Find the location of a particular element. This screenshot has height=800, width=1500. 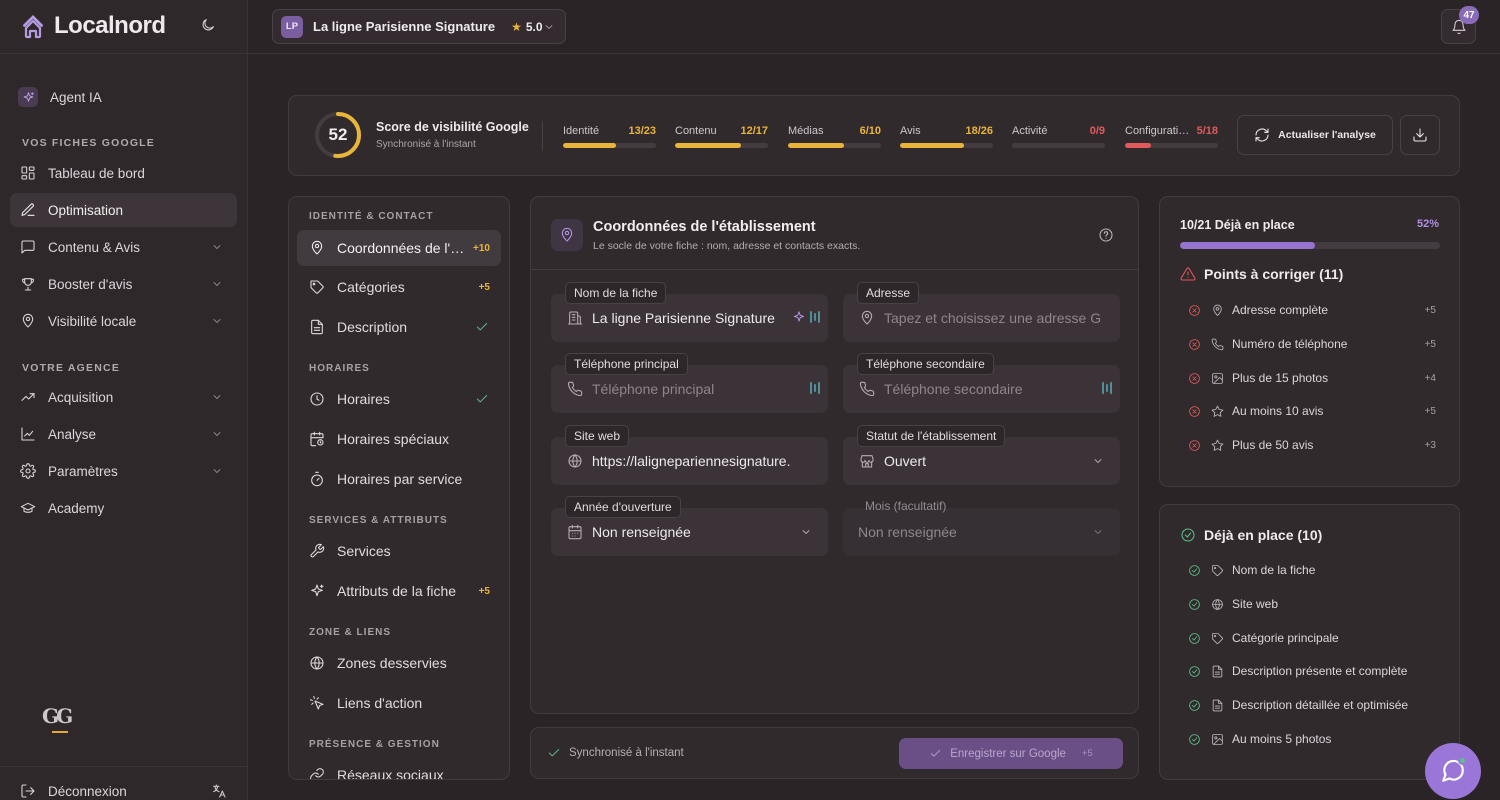

ai-sparkle-icon is located at coordinates (799, 317).